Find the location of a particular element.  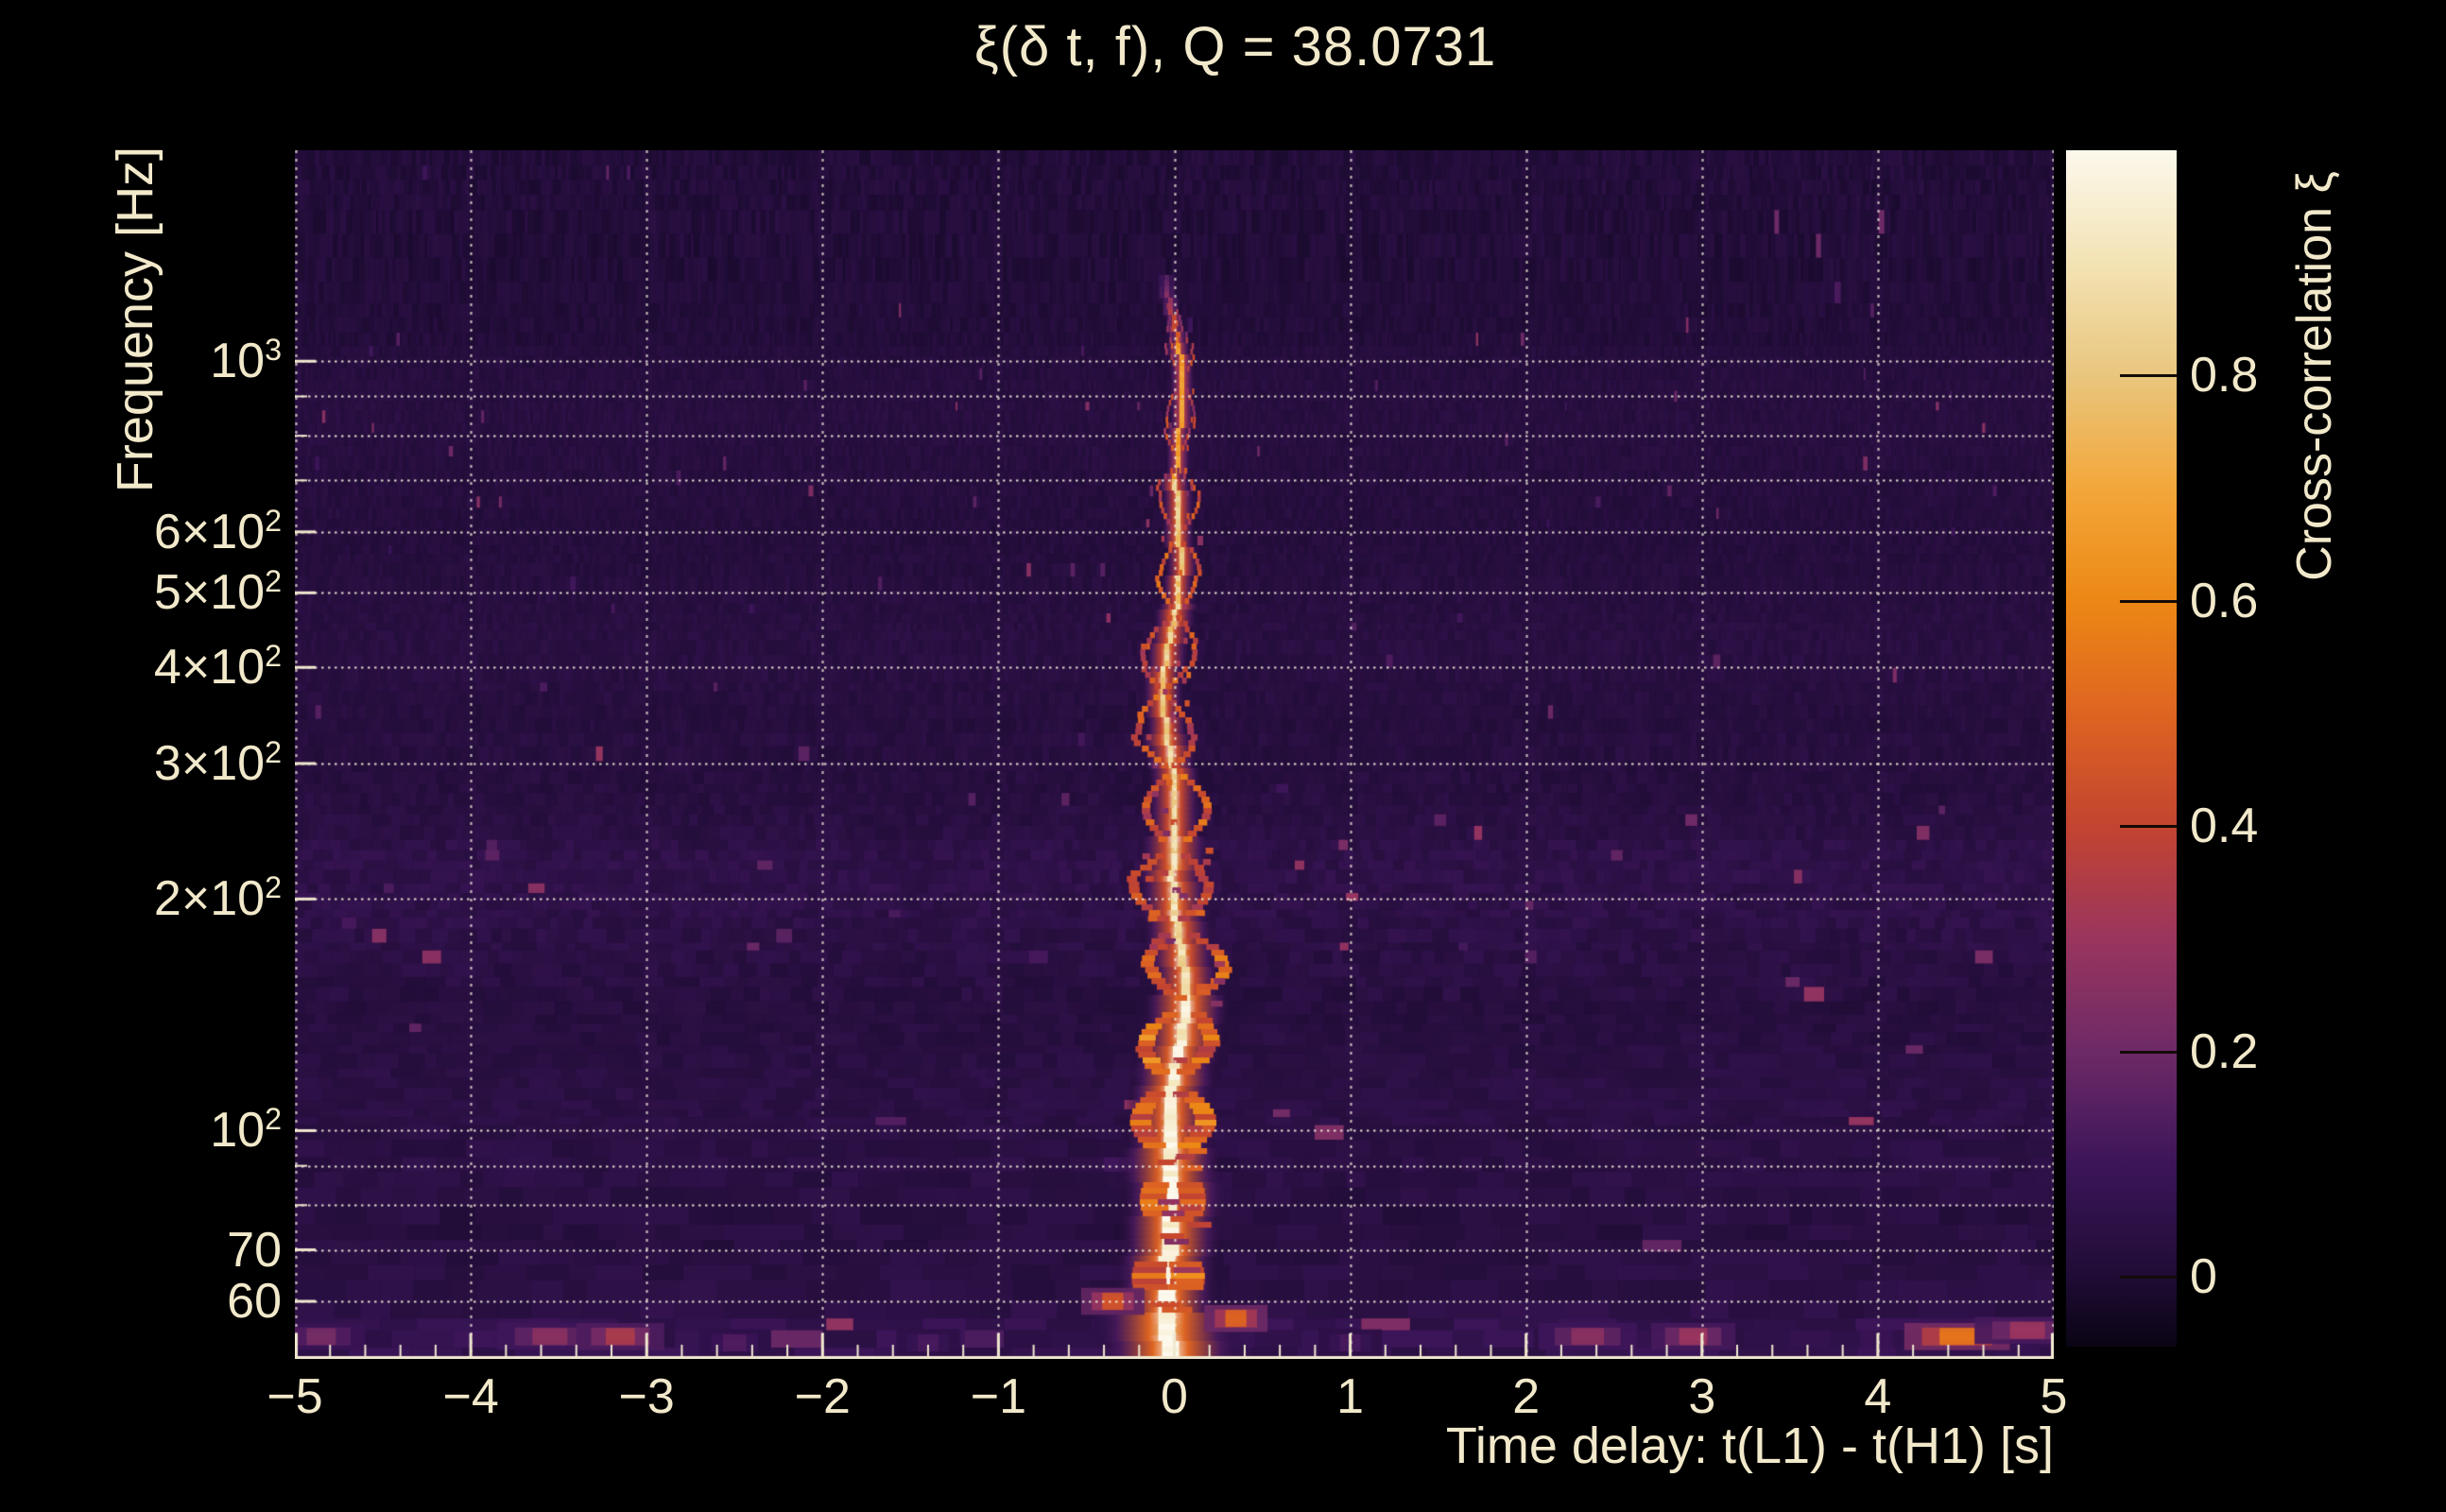

y-tick-label: 6×102 is located at coordinates (217, 531).